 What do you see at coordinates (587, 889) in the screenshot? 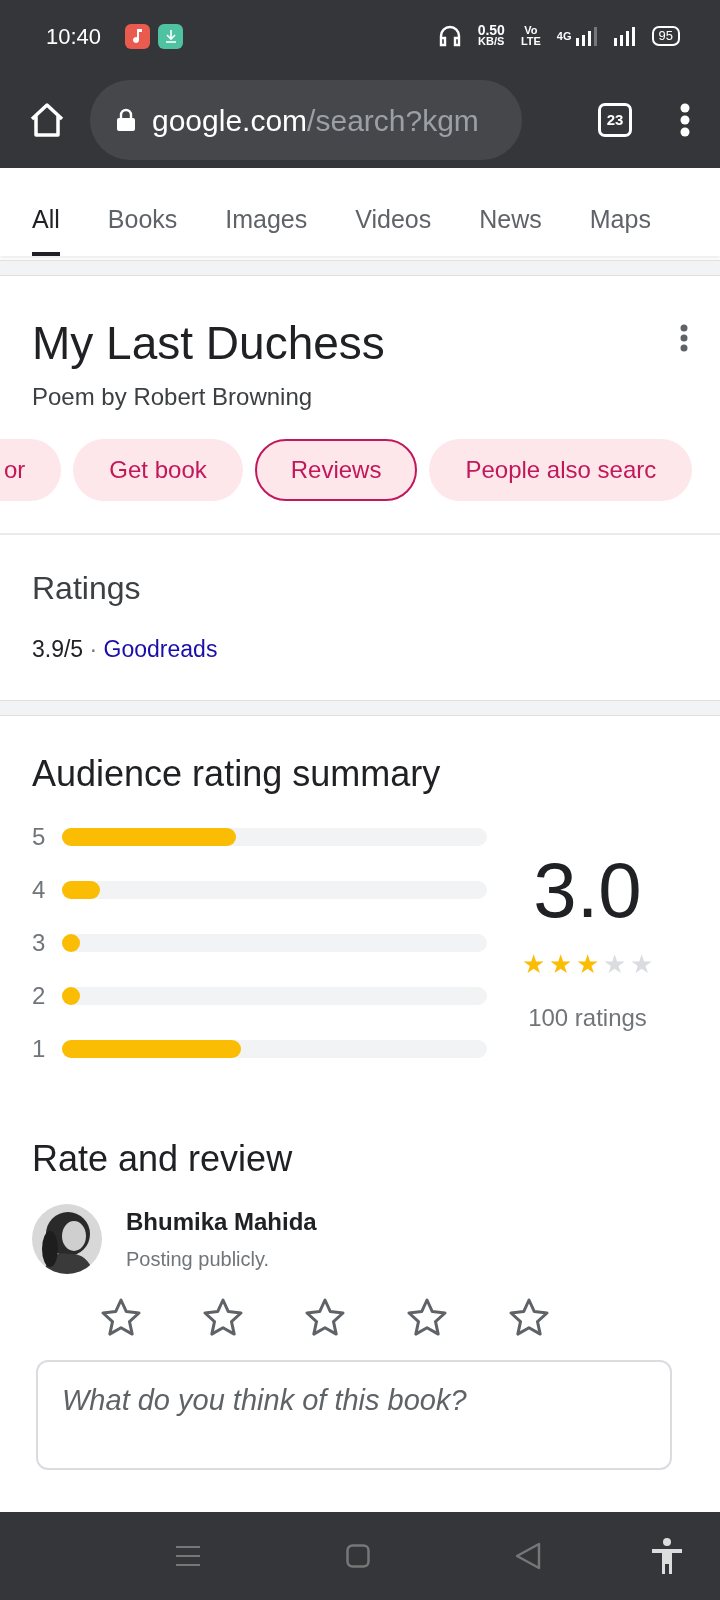
I see `average-rating: 3.0` at bounding box center [587, 889].